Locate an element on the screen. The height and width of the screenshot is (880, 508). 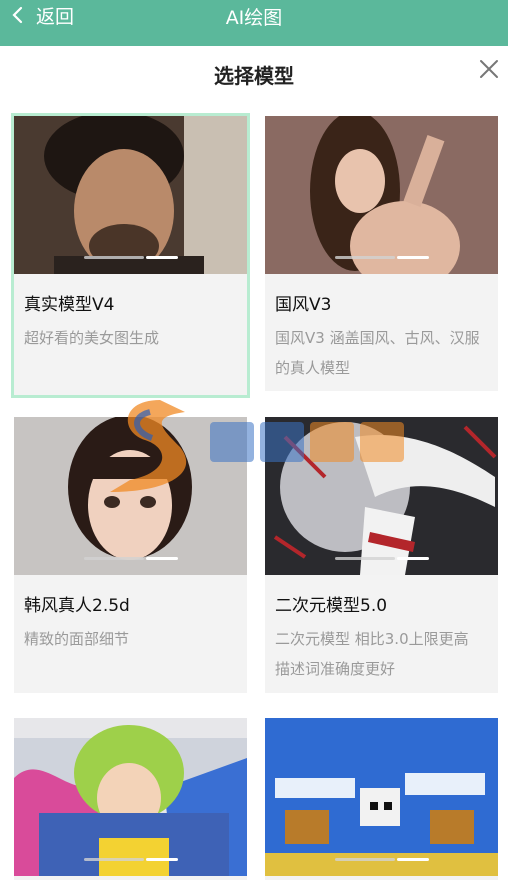
model-card-anime-girl is located at coordinates (130, 799).